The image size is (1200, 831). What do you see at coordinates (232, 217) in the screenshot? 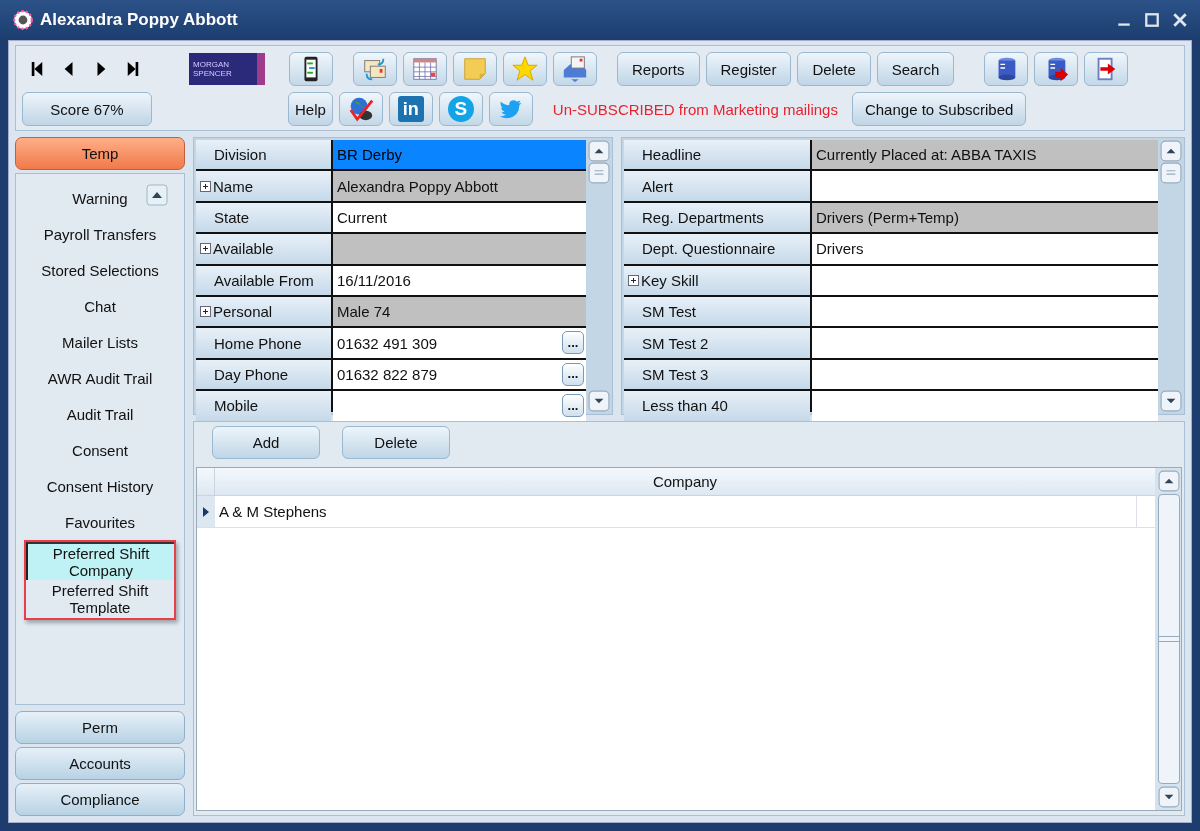
I see `label-text: State` at bounding box center [232, 217].